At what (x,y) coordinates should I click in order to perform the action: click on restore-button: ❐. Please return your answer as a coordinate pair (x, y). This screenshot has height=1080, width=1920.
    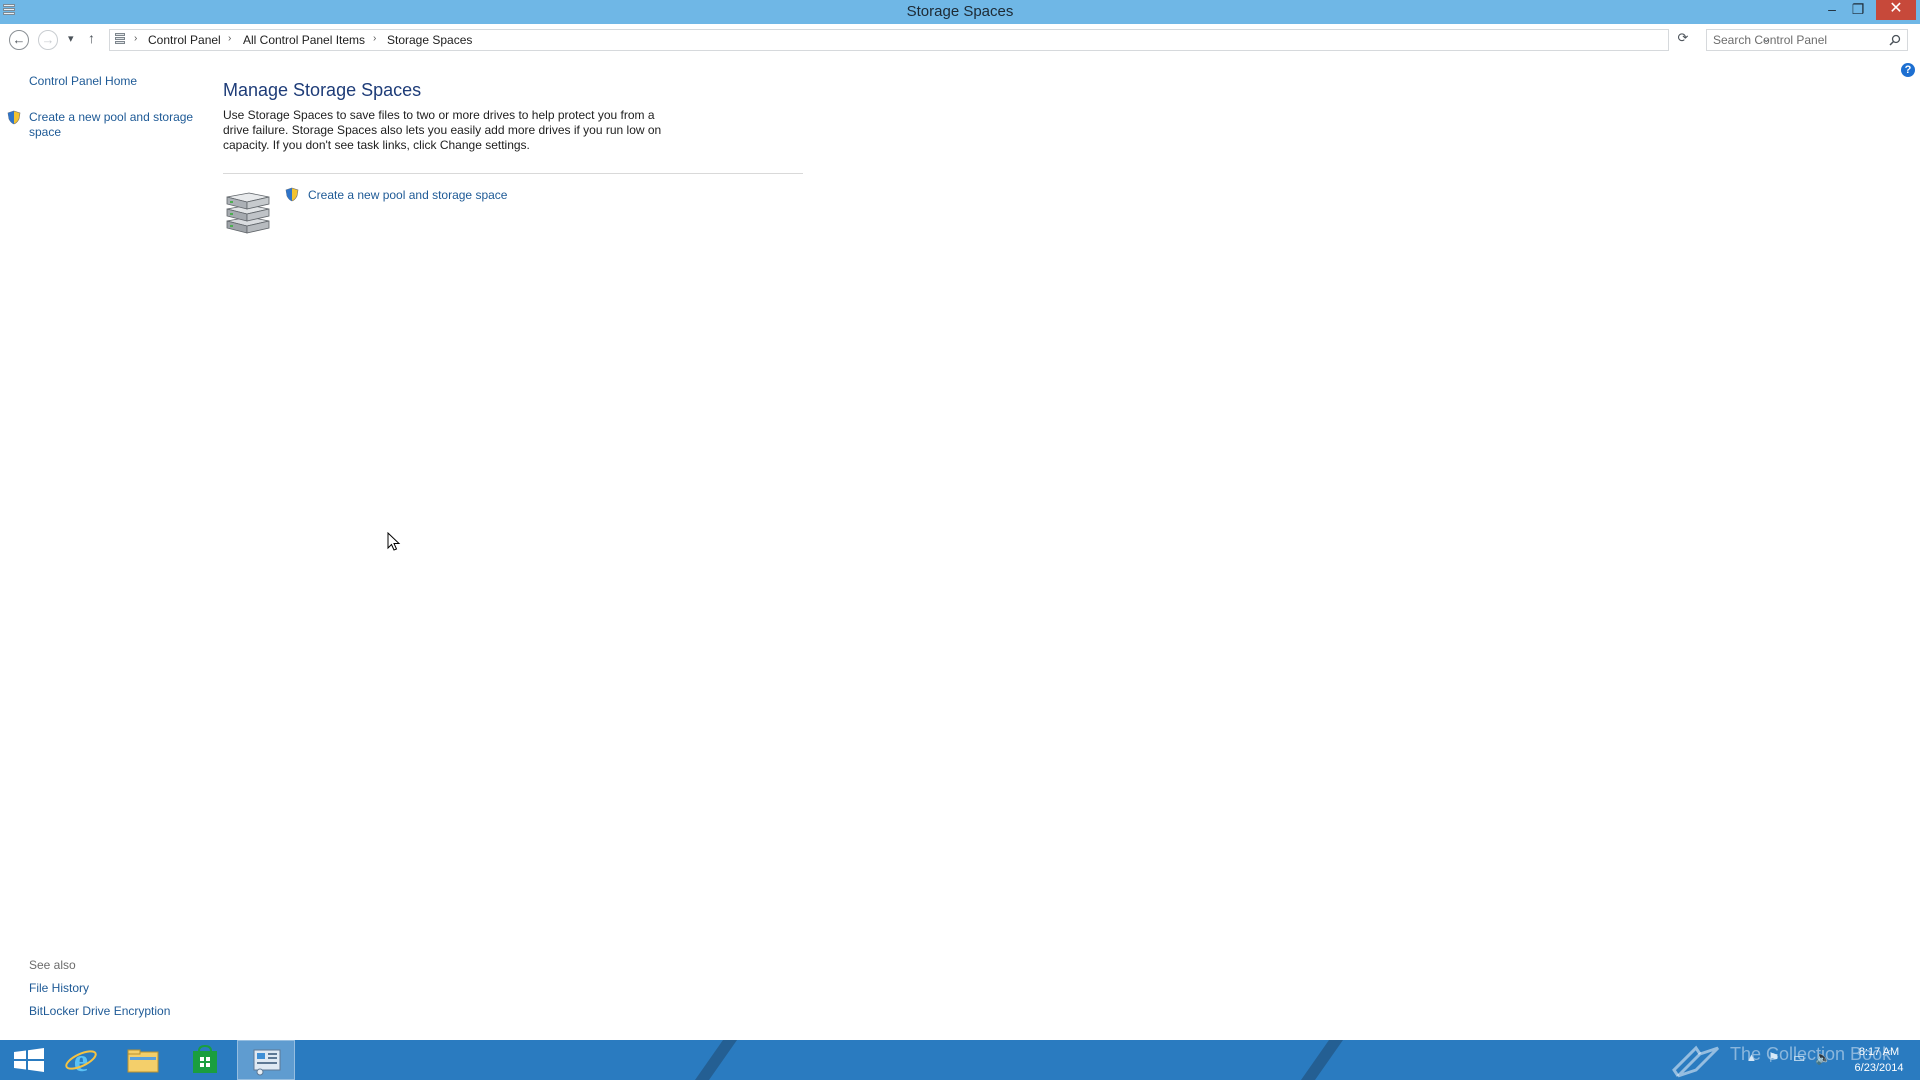
    Looking at the image, I should click on (1858, 10).